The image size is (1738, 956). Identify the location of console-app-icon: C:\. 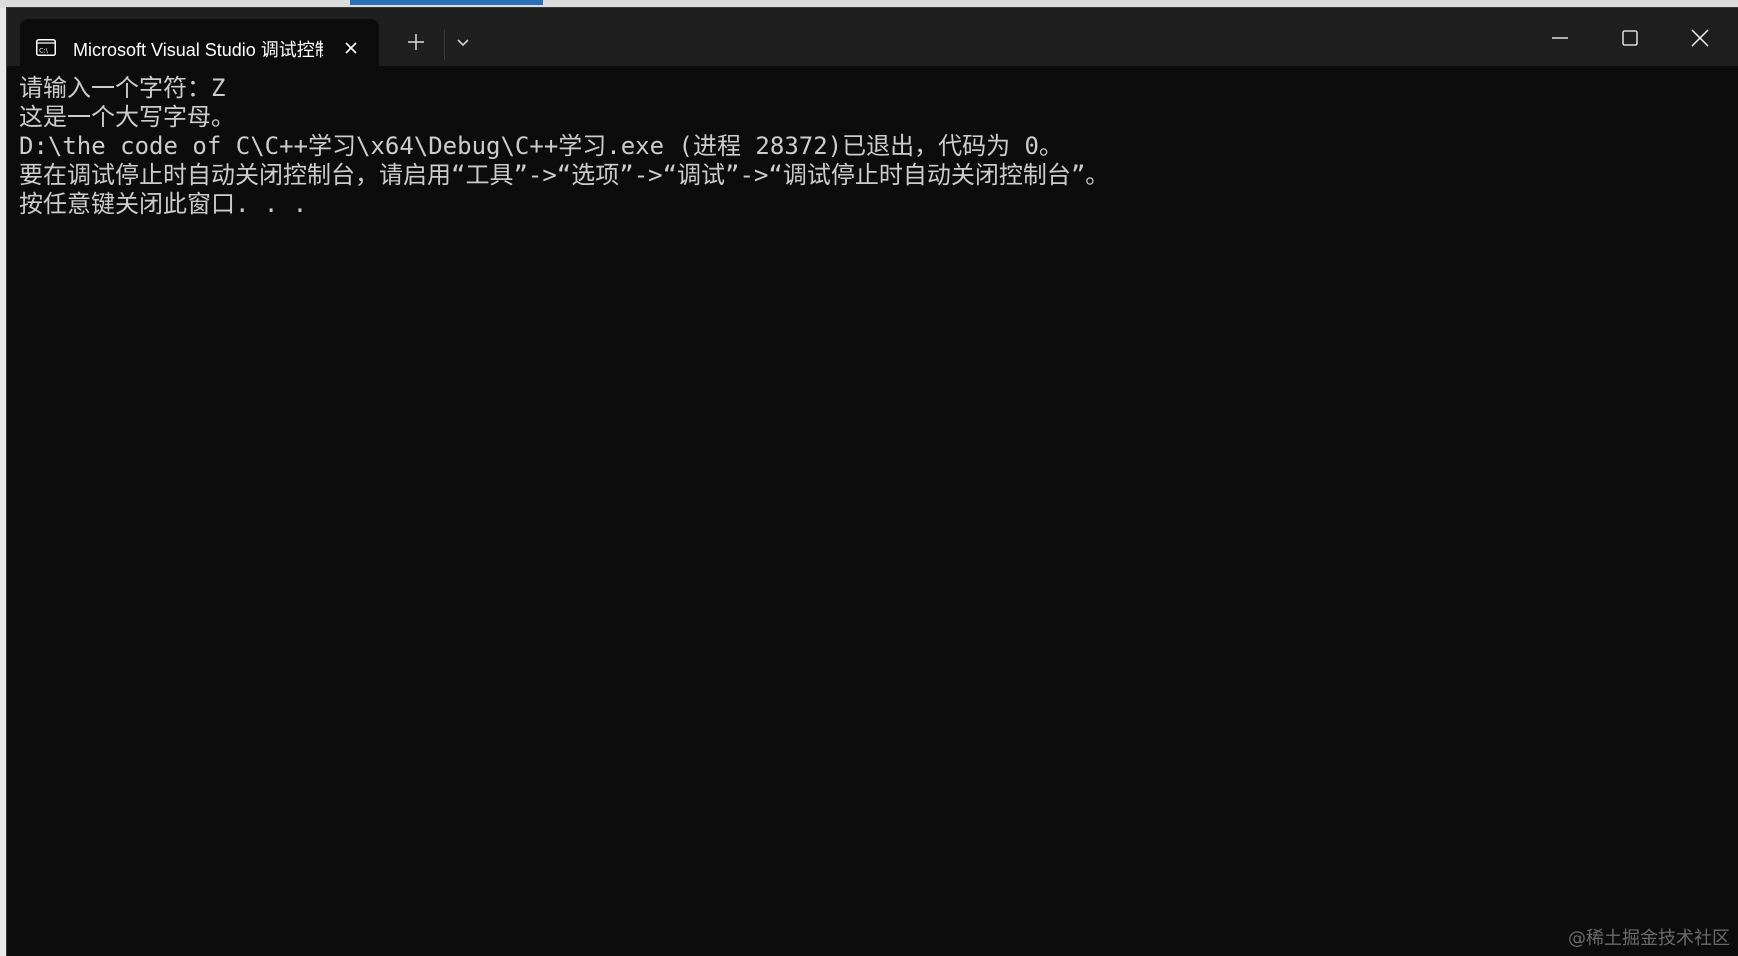
(46, 47).